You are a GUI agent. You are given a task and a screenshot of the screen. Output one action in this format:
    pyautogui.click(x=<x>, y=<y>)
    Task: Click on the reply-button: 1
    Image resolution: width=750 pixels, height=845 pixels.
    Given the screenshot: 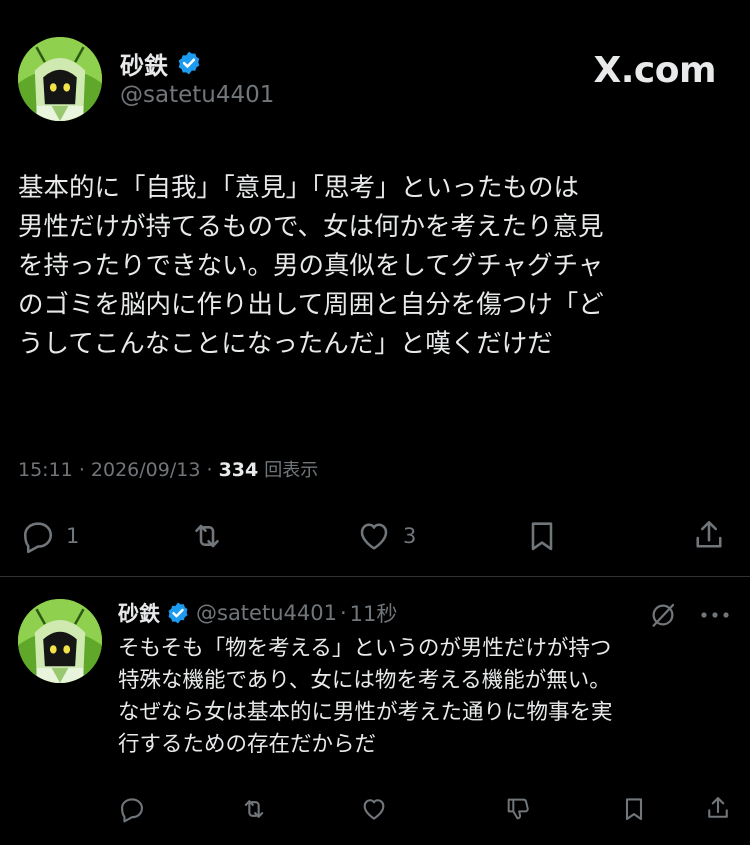 What is the action you would take?
    pyautogui.click(x=49, y=536)
    